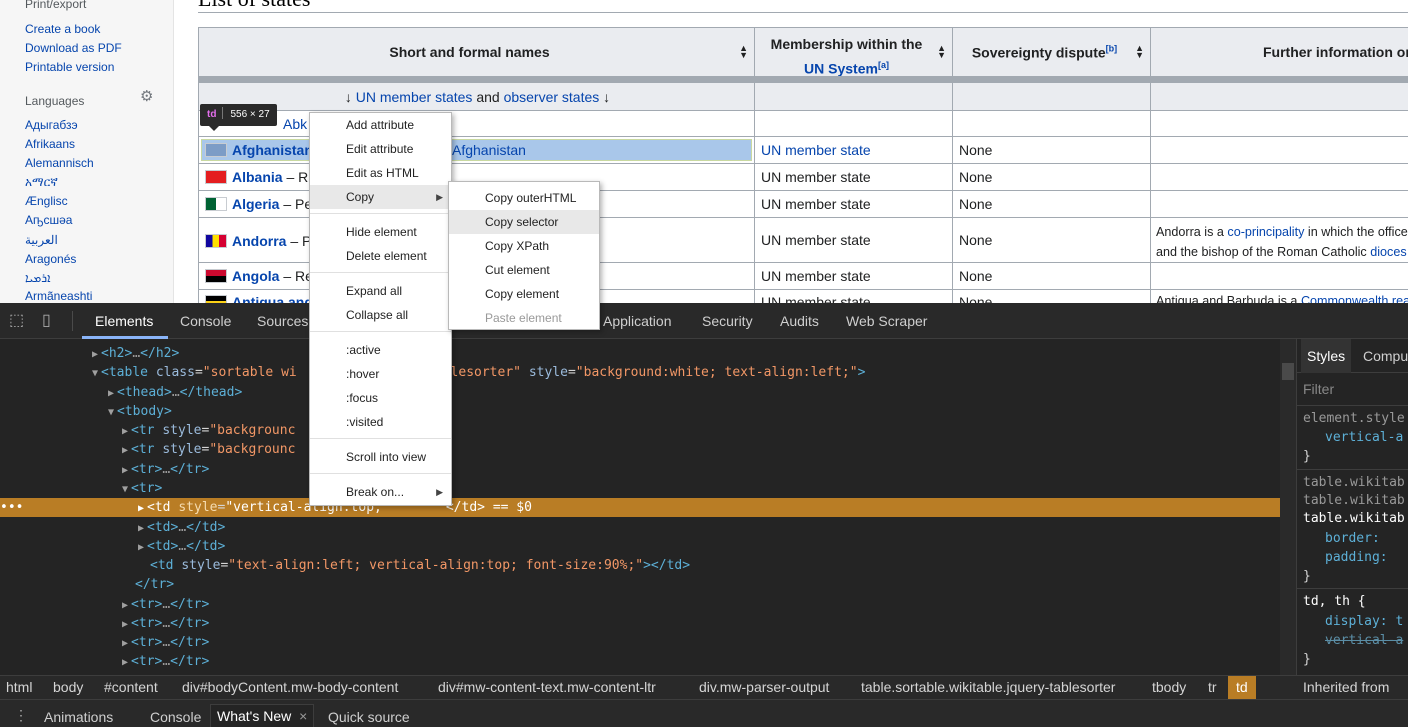  I want to click on style-property: padding:, so click(1356, 557).